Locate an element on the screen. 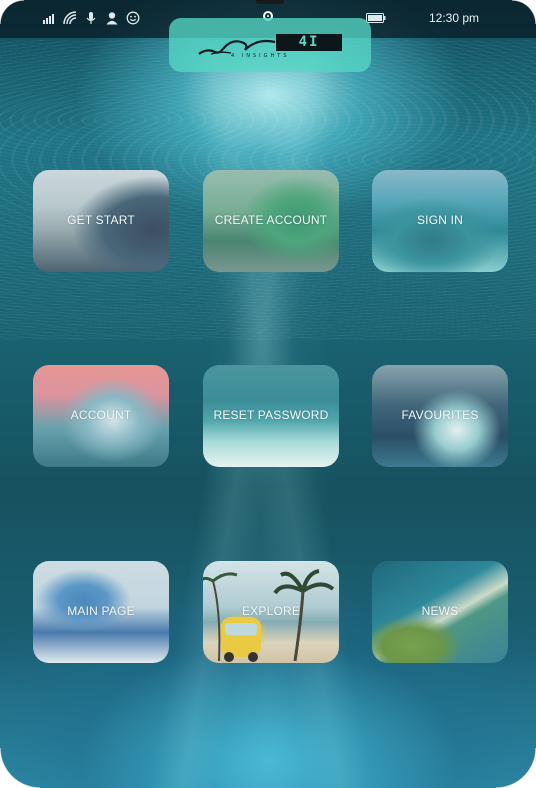 This screenshot has height=788, width=536. battery-icon is located at coordinates (376, 18).